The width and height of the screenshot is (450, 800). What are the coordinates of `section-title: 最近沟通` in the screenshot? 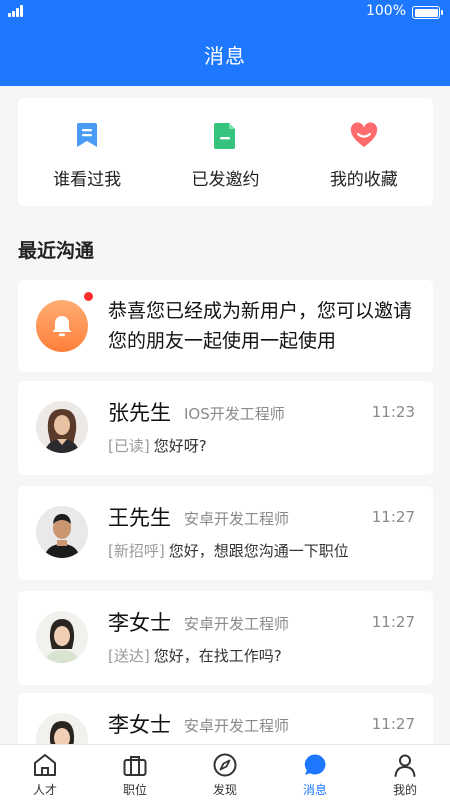 It's located at (56, 251).